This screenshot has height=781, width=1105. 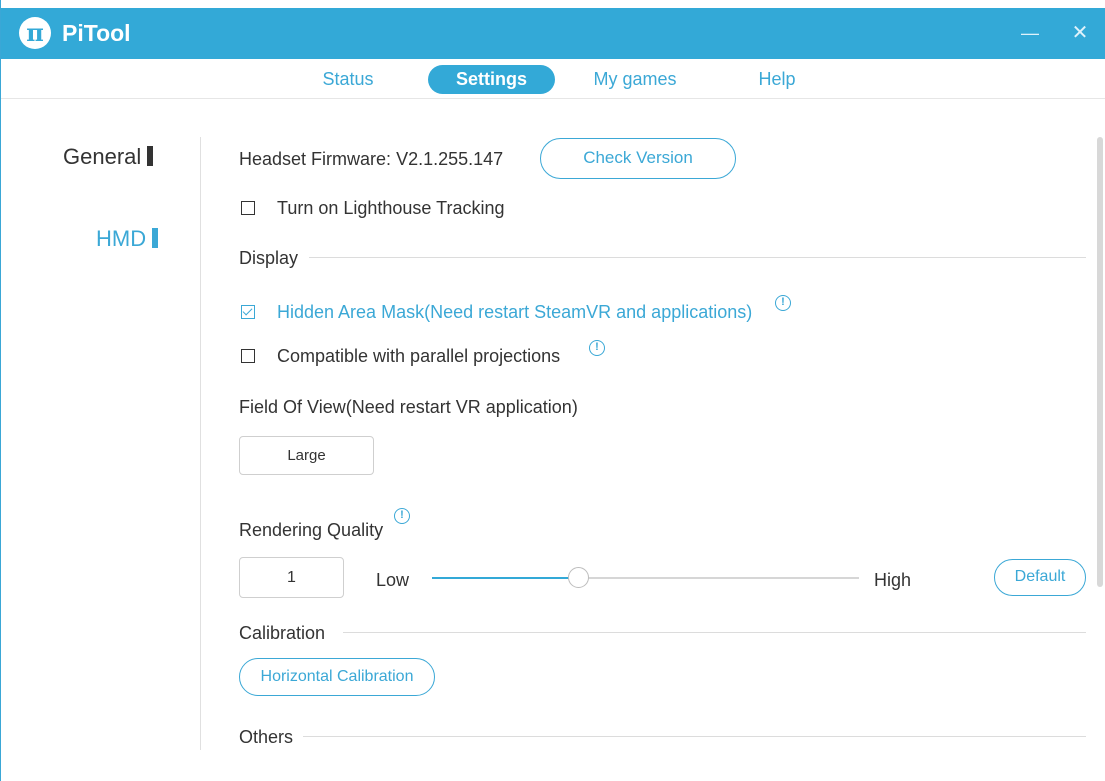 I want to click on slider-low-label: Low, so click(x=393, y=580).